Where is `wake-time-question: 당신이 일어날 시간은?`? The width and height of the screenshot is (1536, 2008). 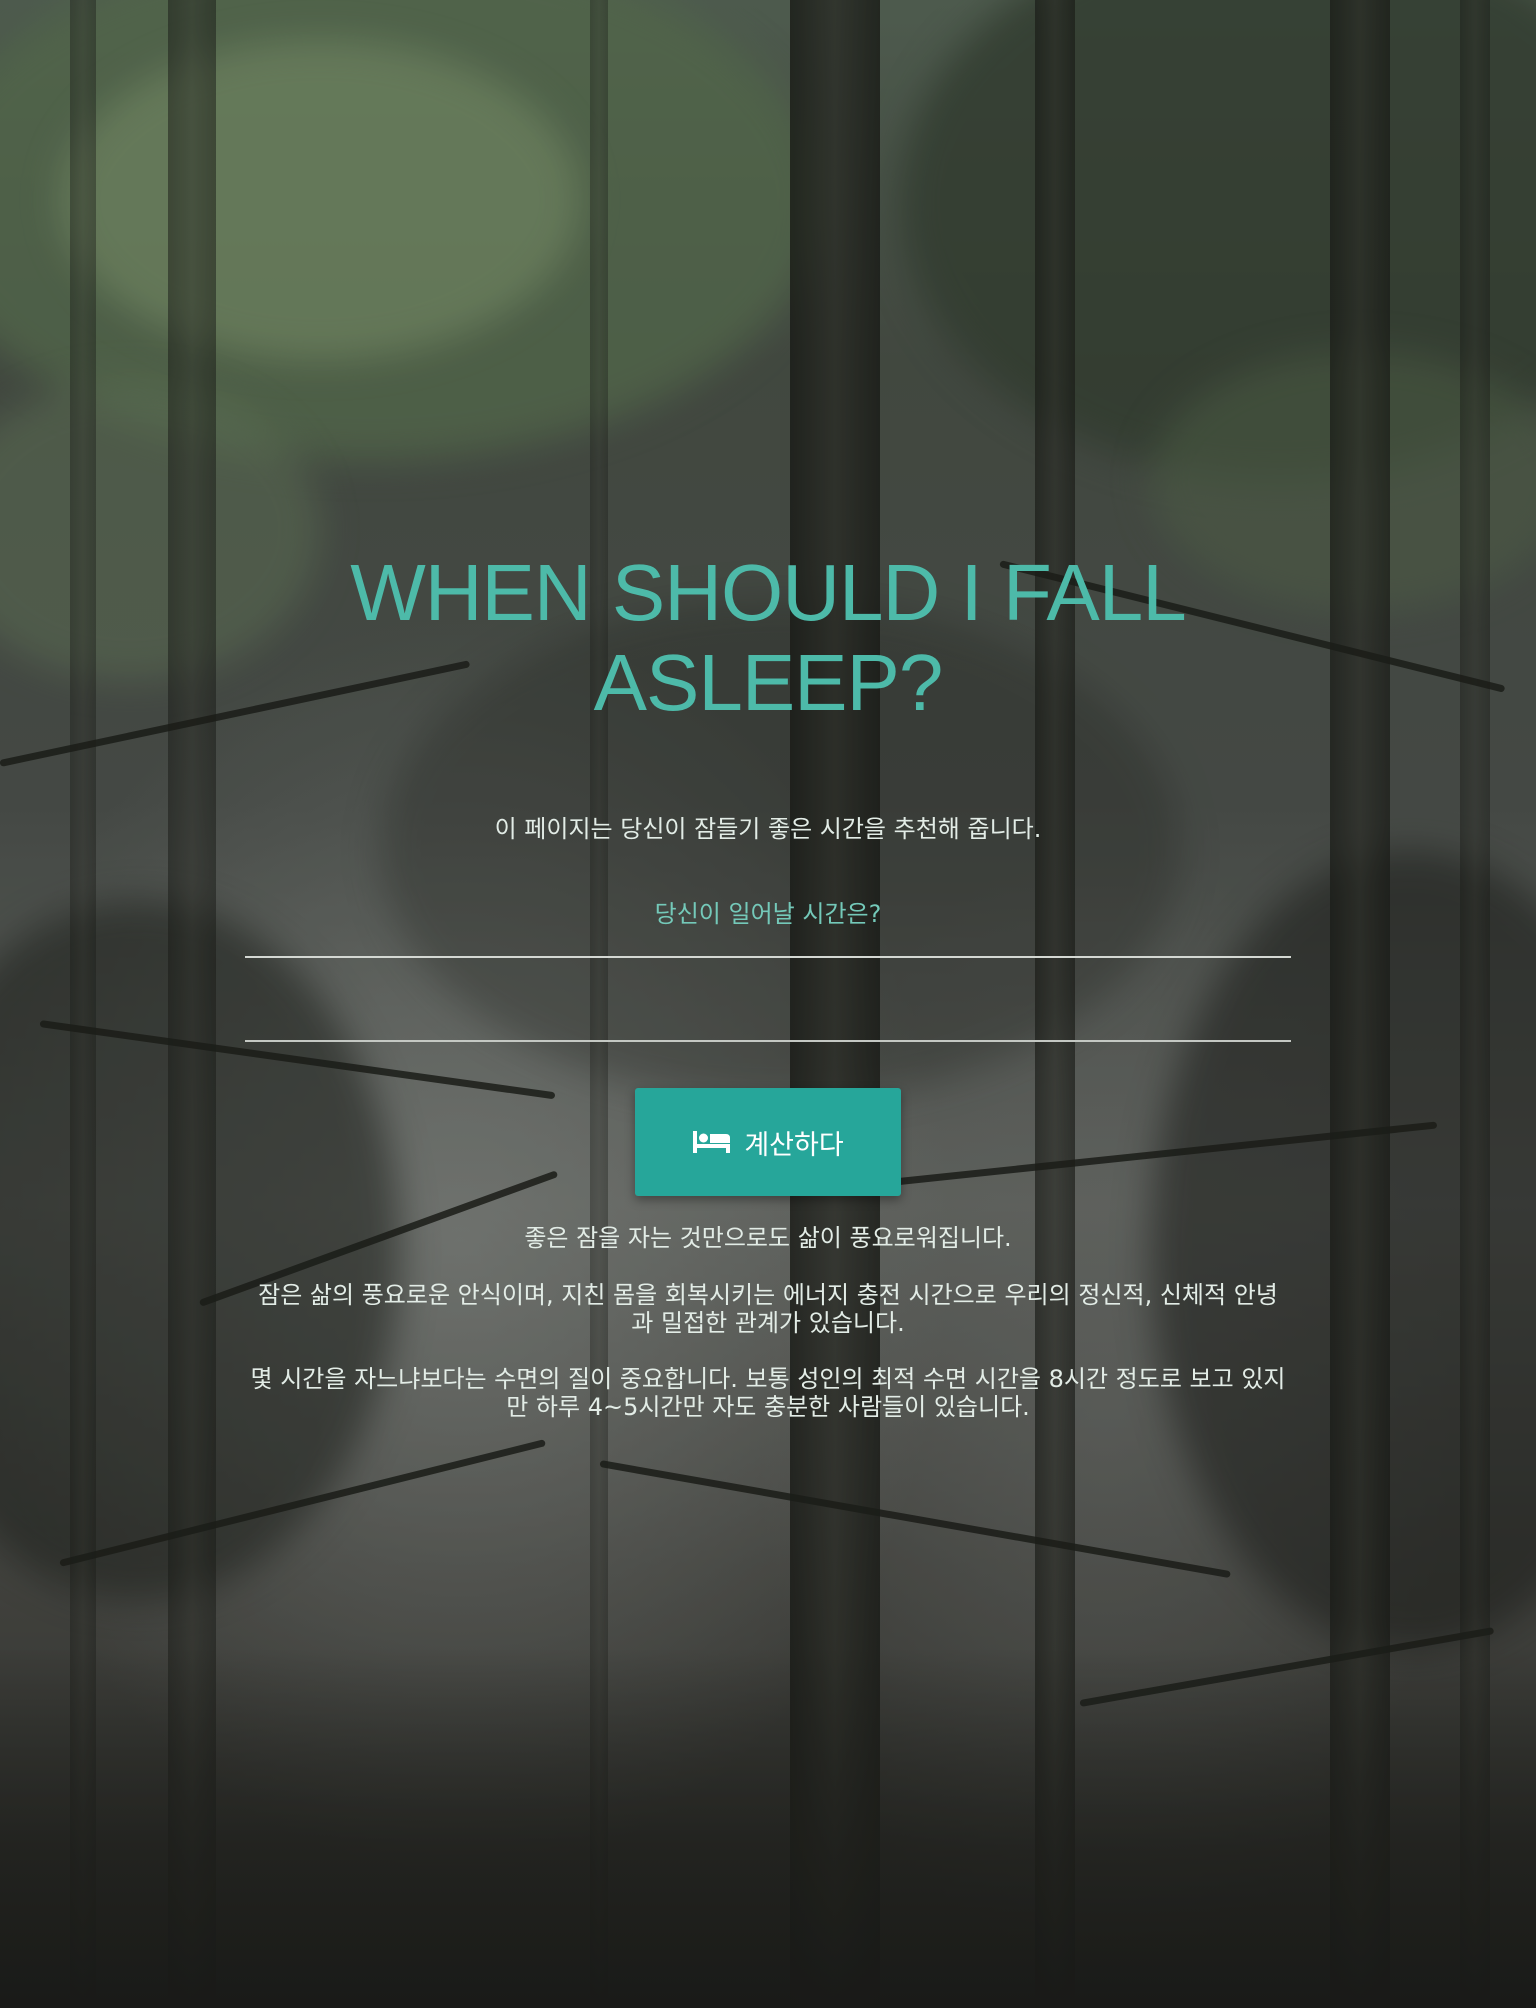
wake-time-question: 당신이 일어날 시간은? is located at coordinates (768, 914).